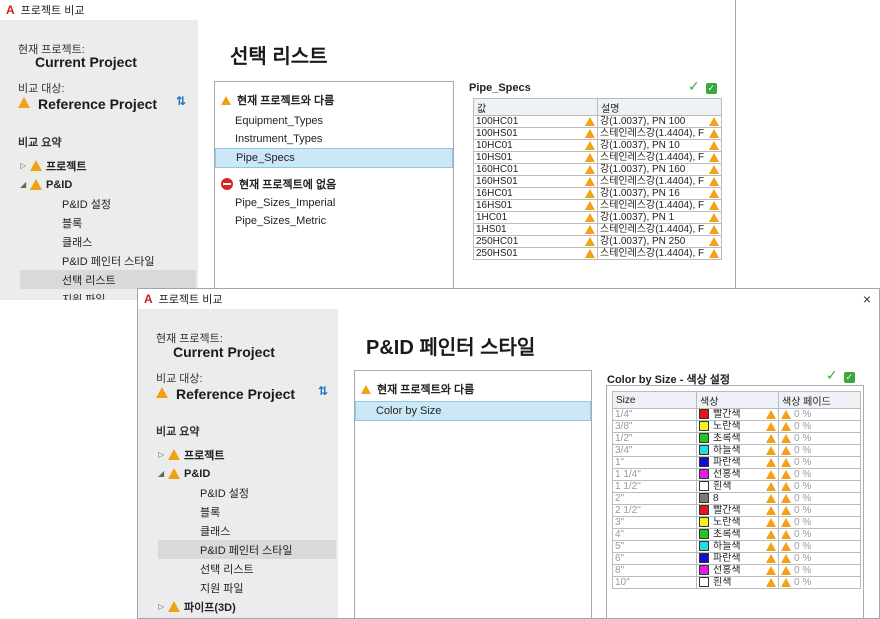 This screenshot has width=880, height=619. What do you see at coordinates (736, 426) in the screenshot?
I see `table-row: 3/8" 노란색 0 %` at bounding box center [736, 426].